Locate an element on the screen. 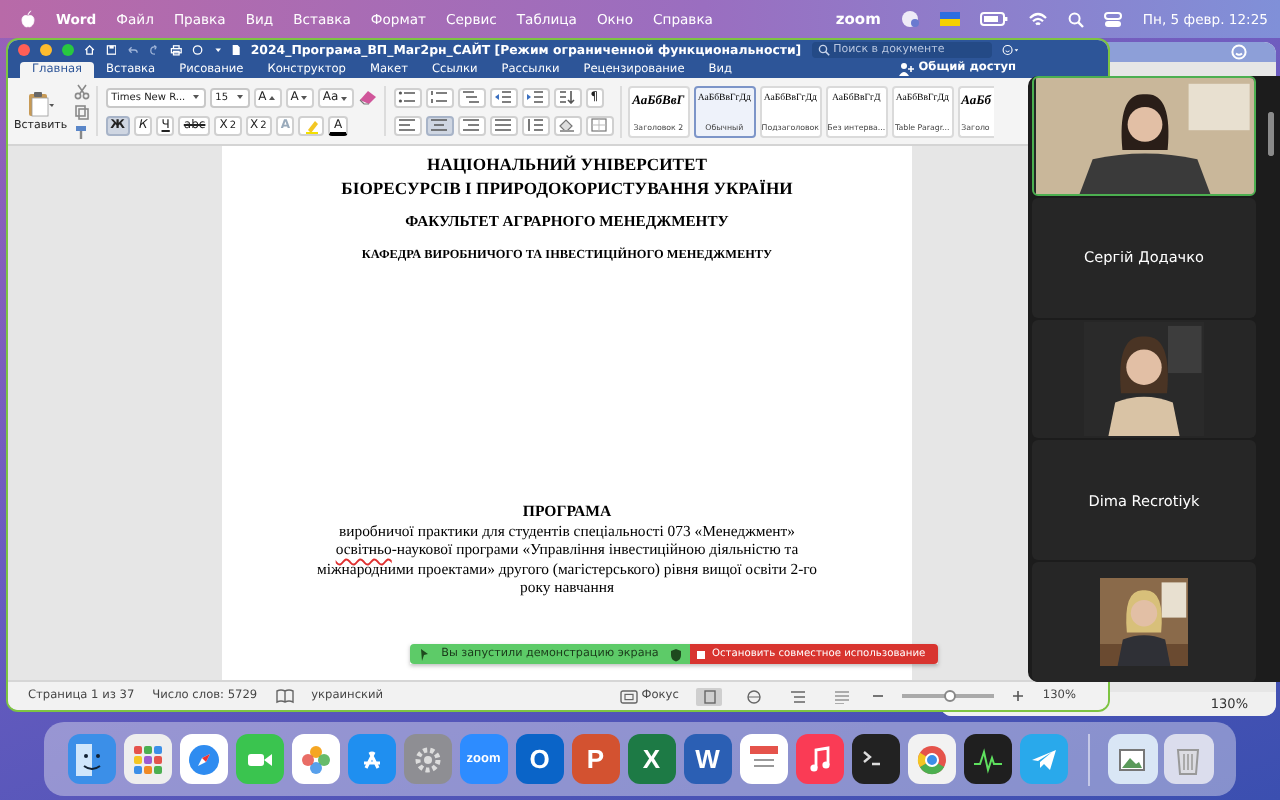  wifi-icon is located at coordinates (1038, 19).